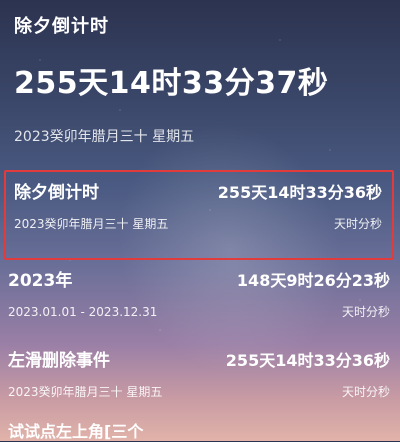  What do you see at coordinates (83, 311) in the screenshot?
I see `event-date: 2023.01.01 - 2023.12.31` at bounding box center [83, 311].